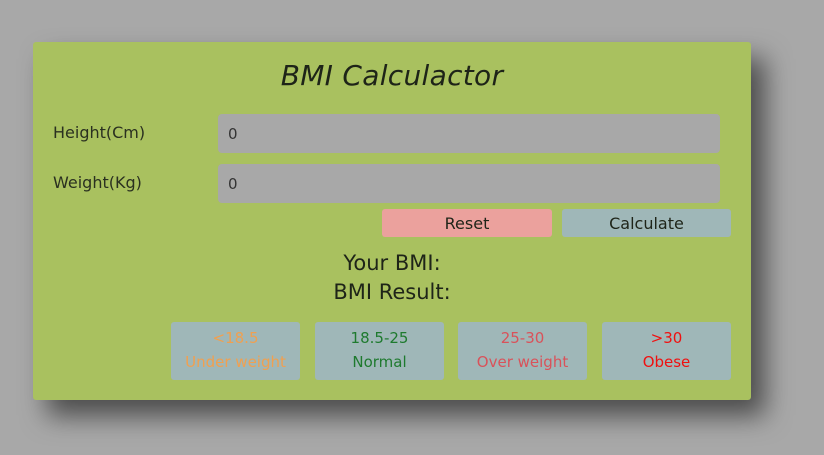 The width and height of the screenshot is (824, 455). What do you see at coordinates (467, 223) in the screenshot?
I see `reset-button: Reset` at bounding box center [467, 223].